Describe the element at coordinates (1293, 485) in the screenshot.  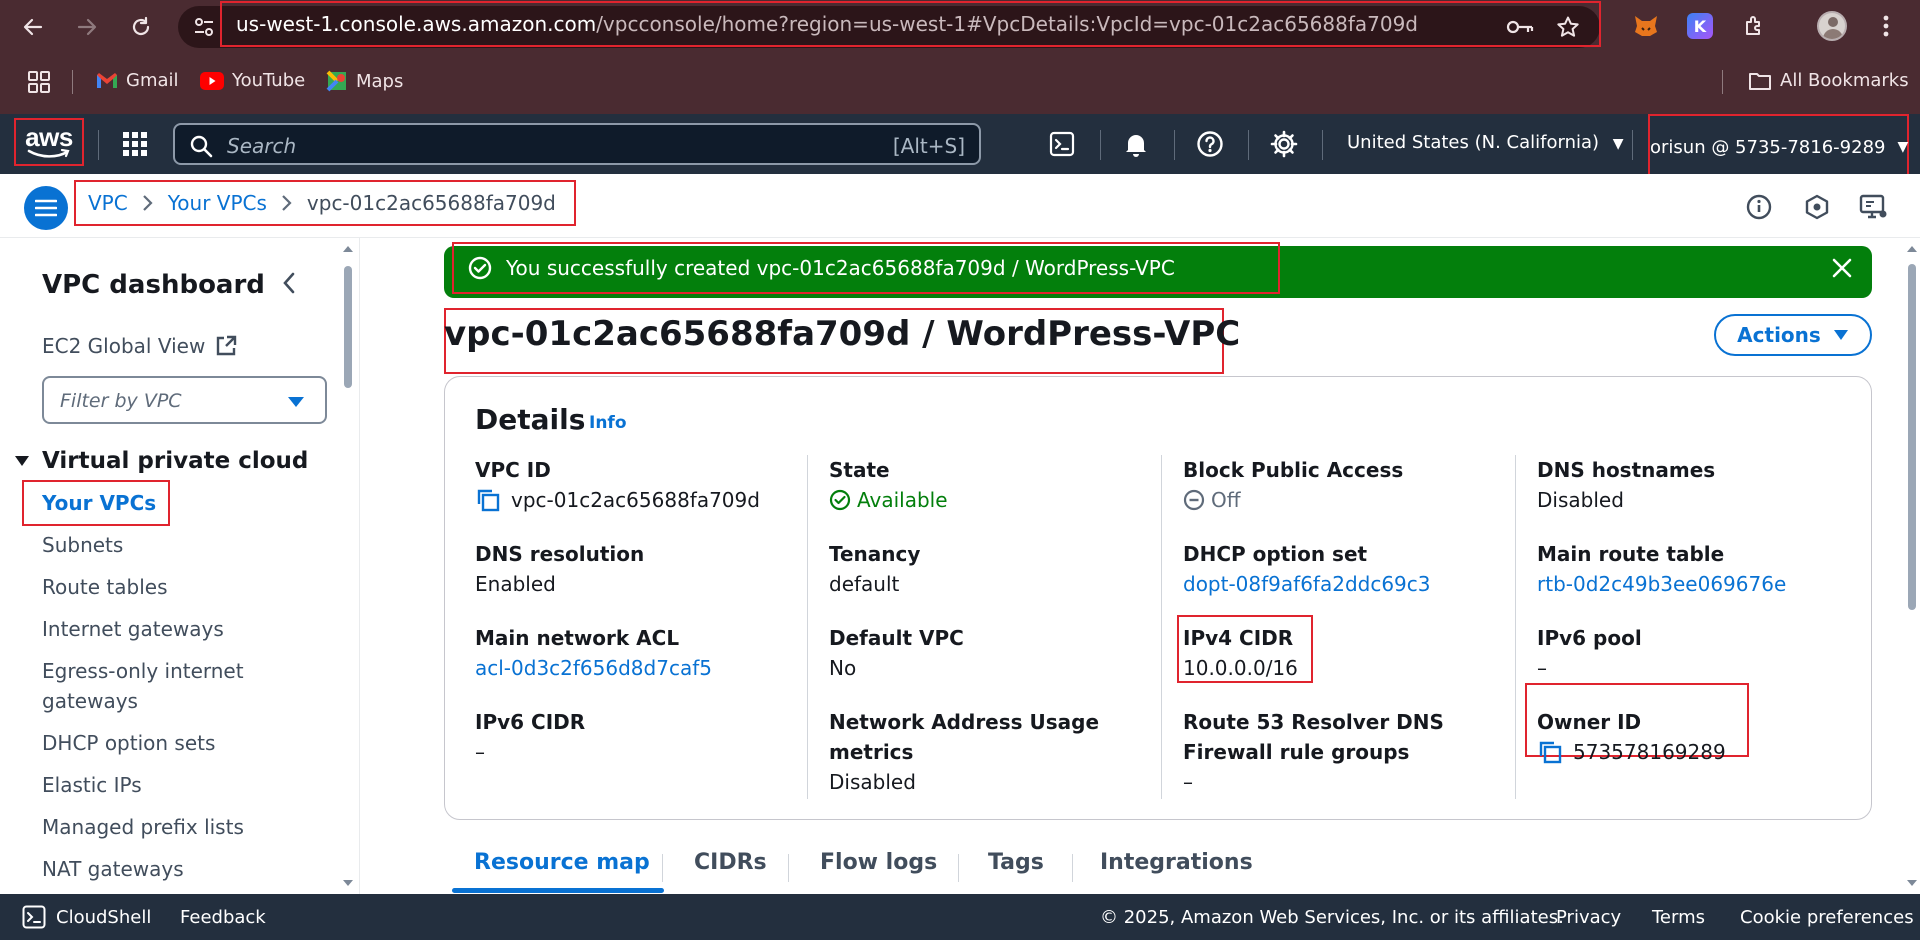
I see `field-block-public-access: Block Public Access Off` at that location.